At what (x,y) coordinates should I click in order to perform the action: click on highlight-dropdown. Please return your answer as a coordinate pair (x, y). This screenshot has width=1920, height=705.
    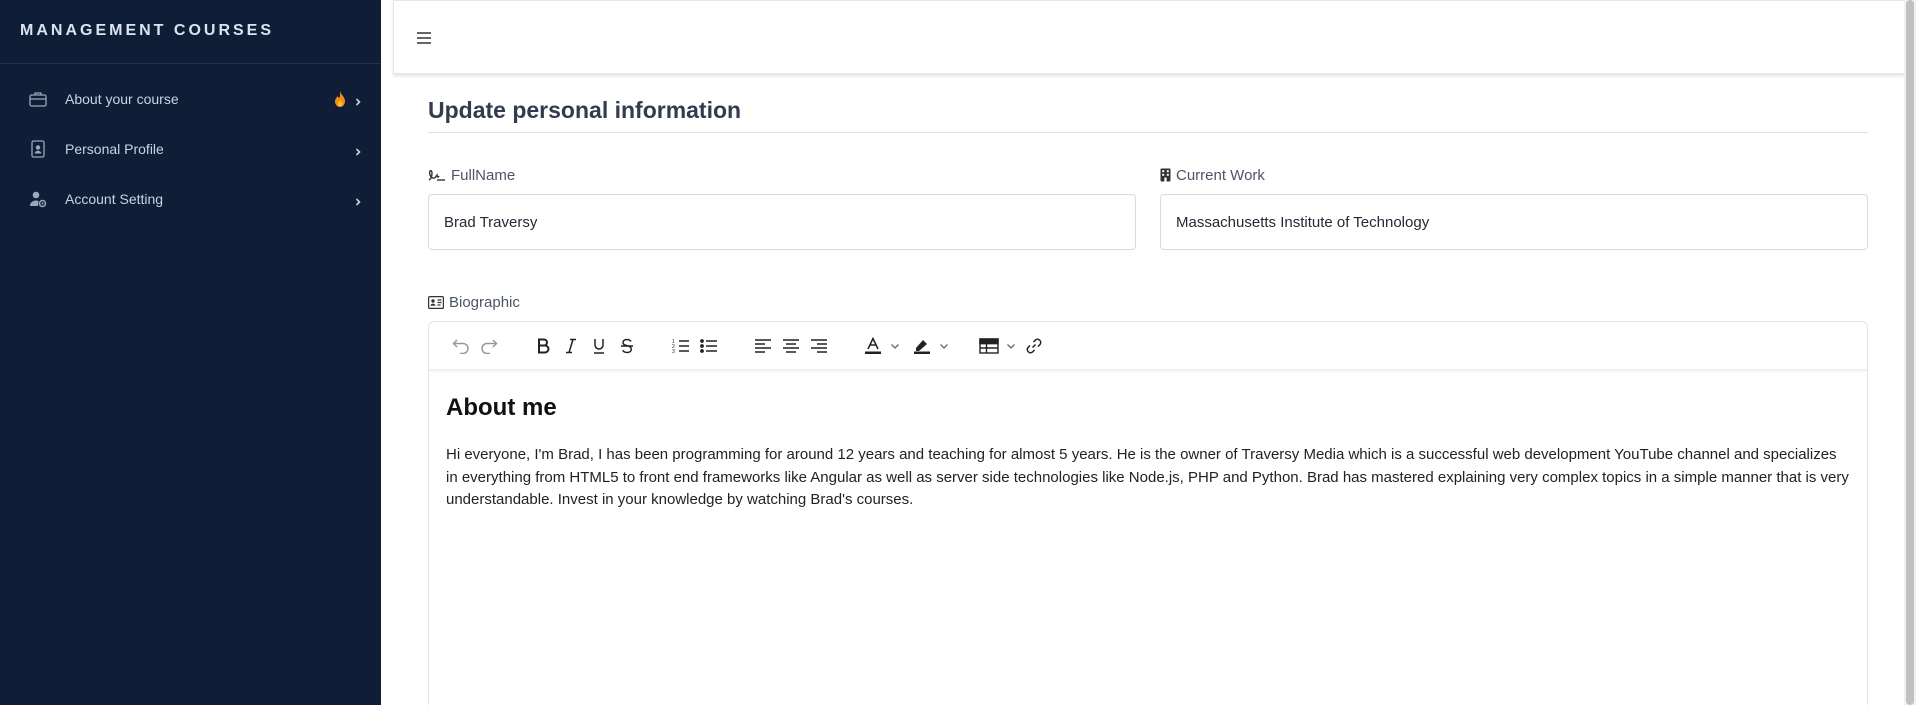
    Looking at the image, I should click on (928, 346).